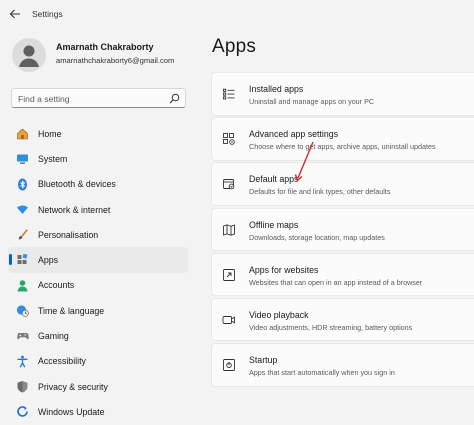 The width and height of the screenshot is (474, 425). What do you see at coordinates (229, 365) in the screenshot?
I see `startup-icon` at bounding box center [229, 365].